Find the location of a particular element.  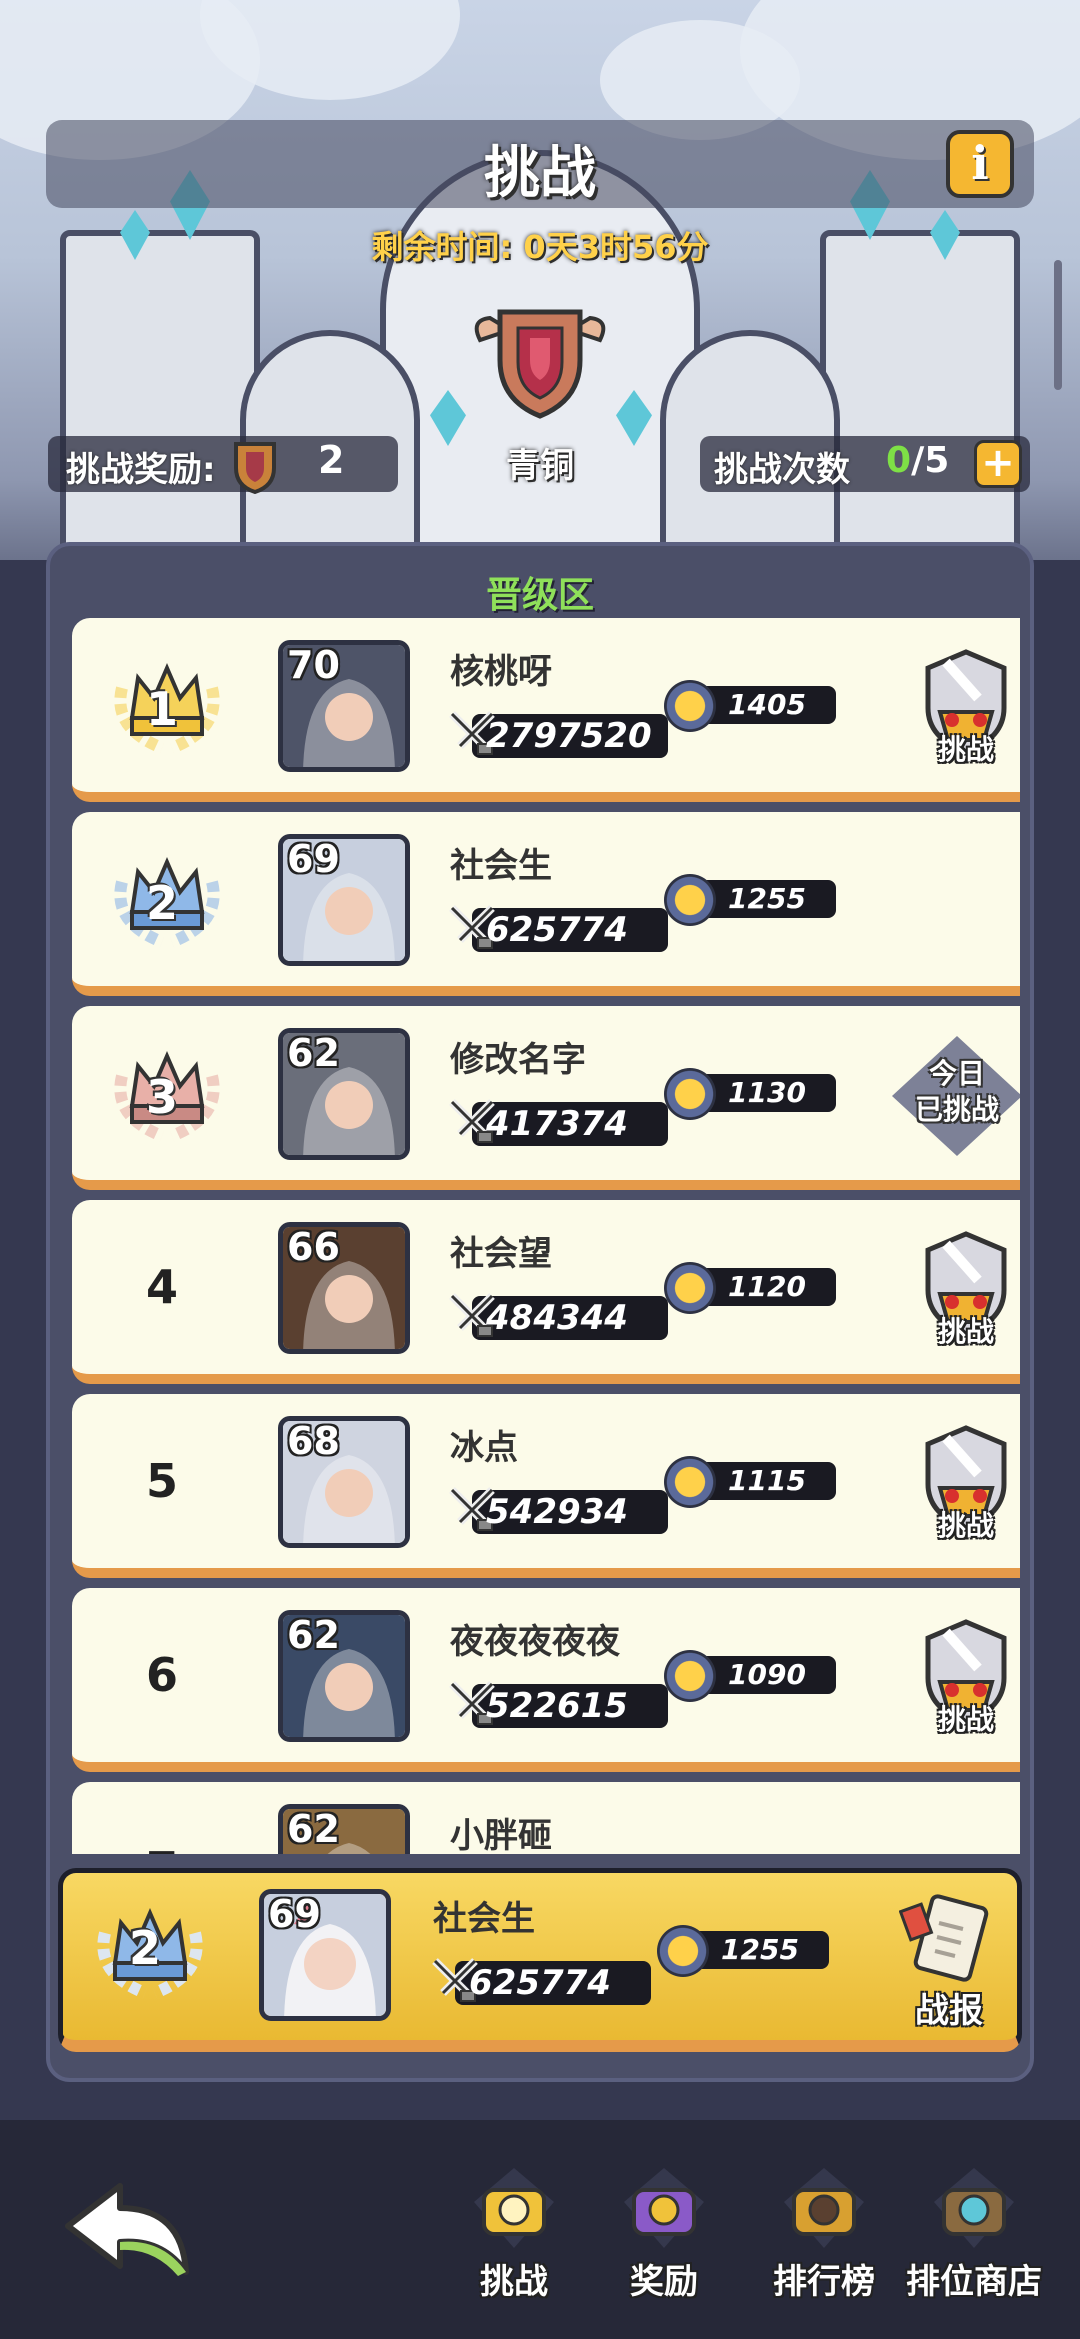

score-value: 1120 is located at coordinates (767, 1286).